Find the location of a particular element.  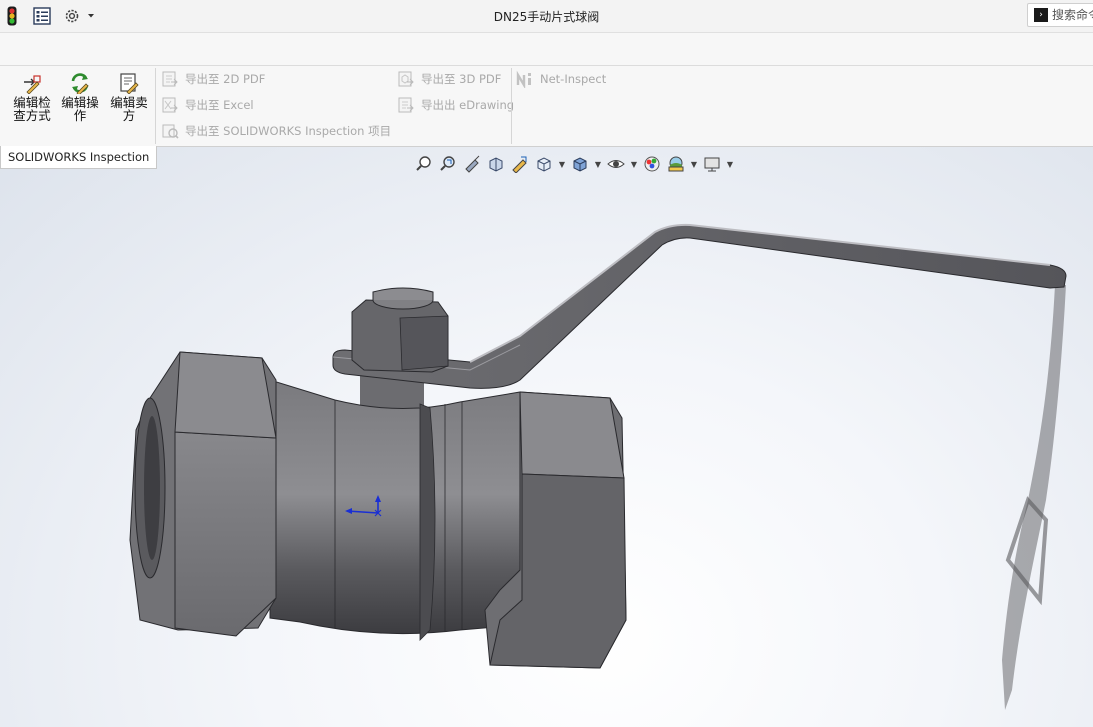

search-input is located at coordinates (1072, 15).